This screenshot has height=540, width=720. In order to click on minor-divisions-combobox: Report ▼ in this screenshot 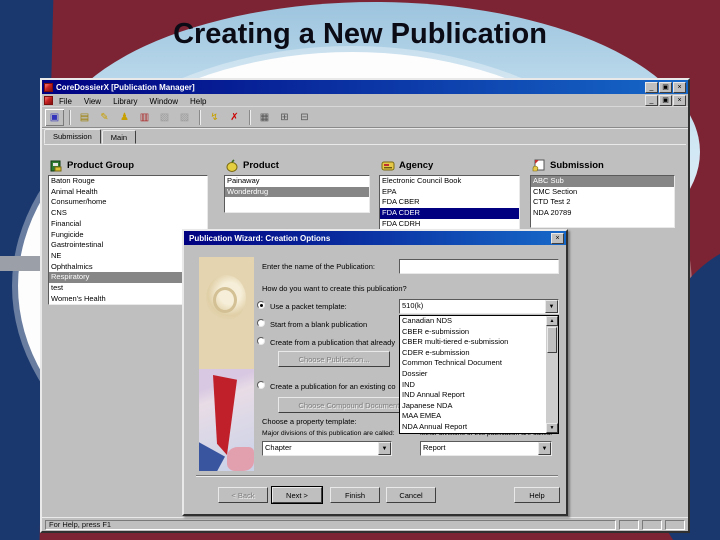, I will do `click(486, 448)`.